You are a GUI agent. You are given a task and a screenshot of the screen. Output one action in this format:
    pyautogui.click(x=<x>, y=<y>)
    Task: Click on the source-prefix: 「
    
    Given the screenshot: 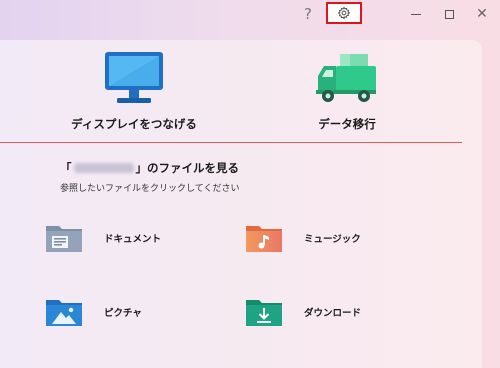 What is the action you would take?
    pyautogui.click(x=66, y=168)
    